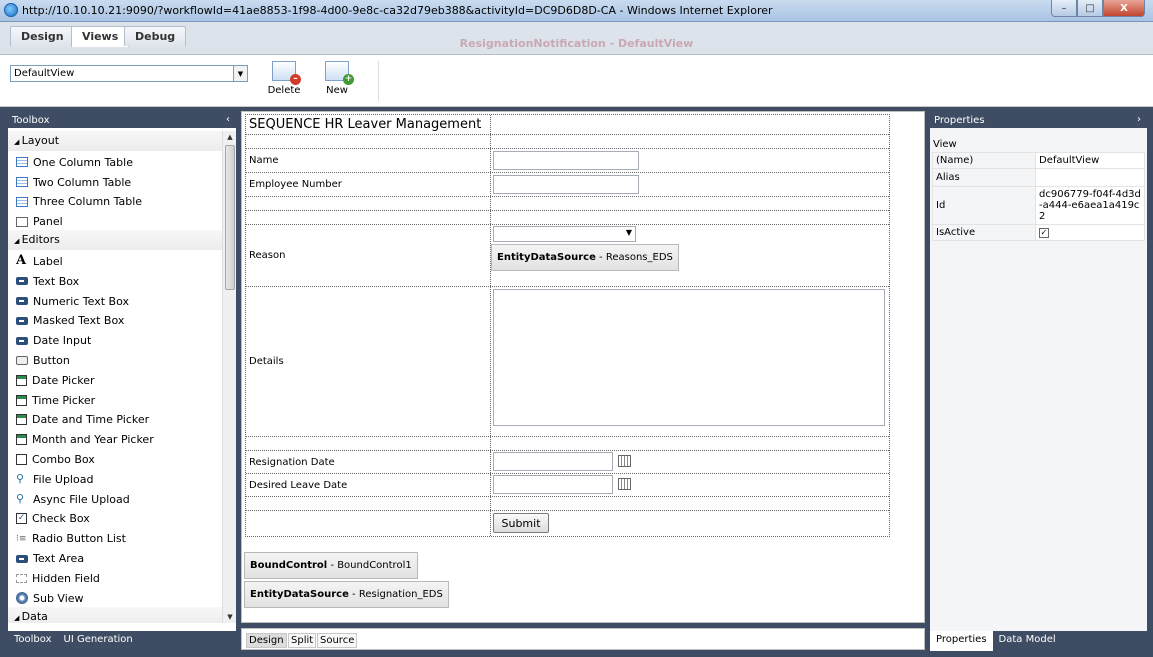 The height and width of the screenshot is (657, 1153). What do you see at coordinates (115, 240) in the screenshot?
I see `toolbox-group: ◢ Editors` at bounding box center [115, 240].